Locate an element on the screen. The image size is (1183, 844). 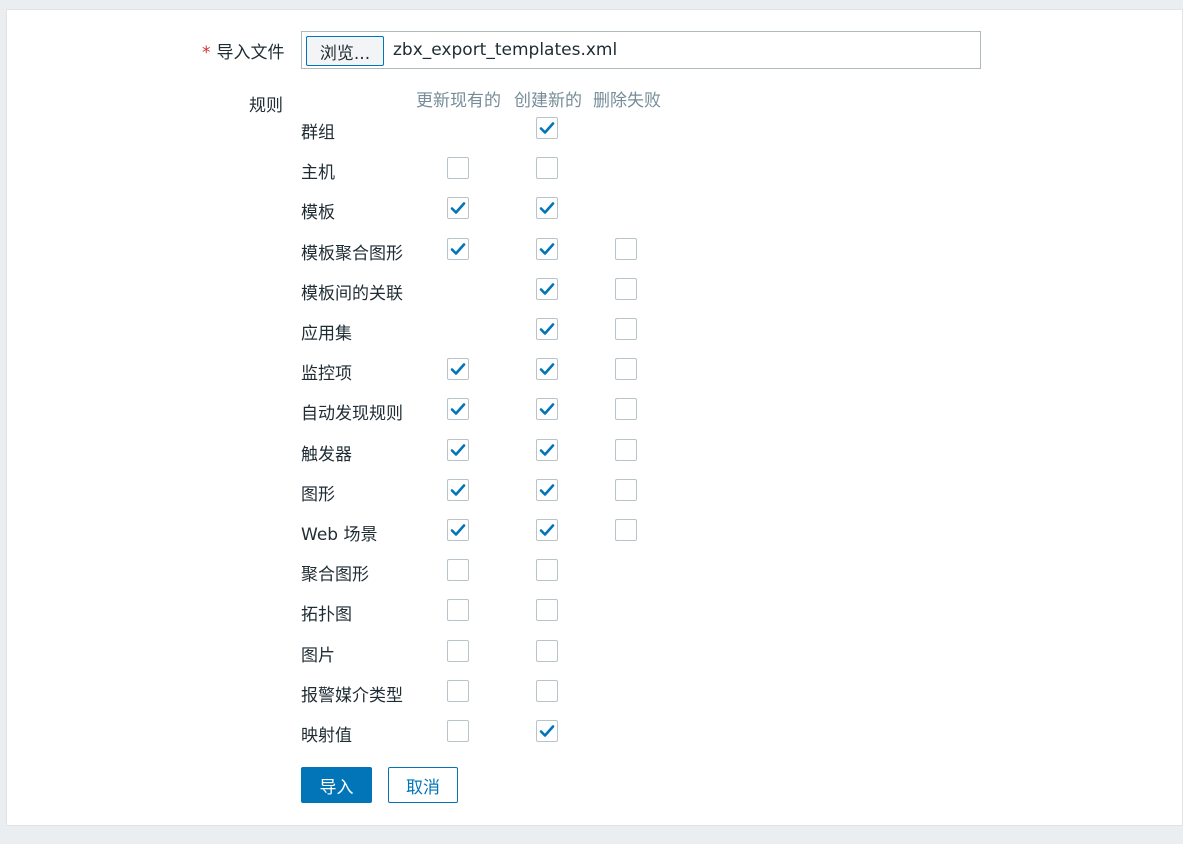
rule-label: 群组 is located at coordinates (318, 133).